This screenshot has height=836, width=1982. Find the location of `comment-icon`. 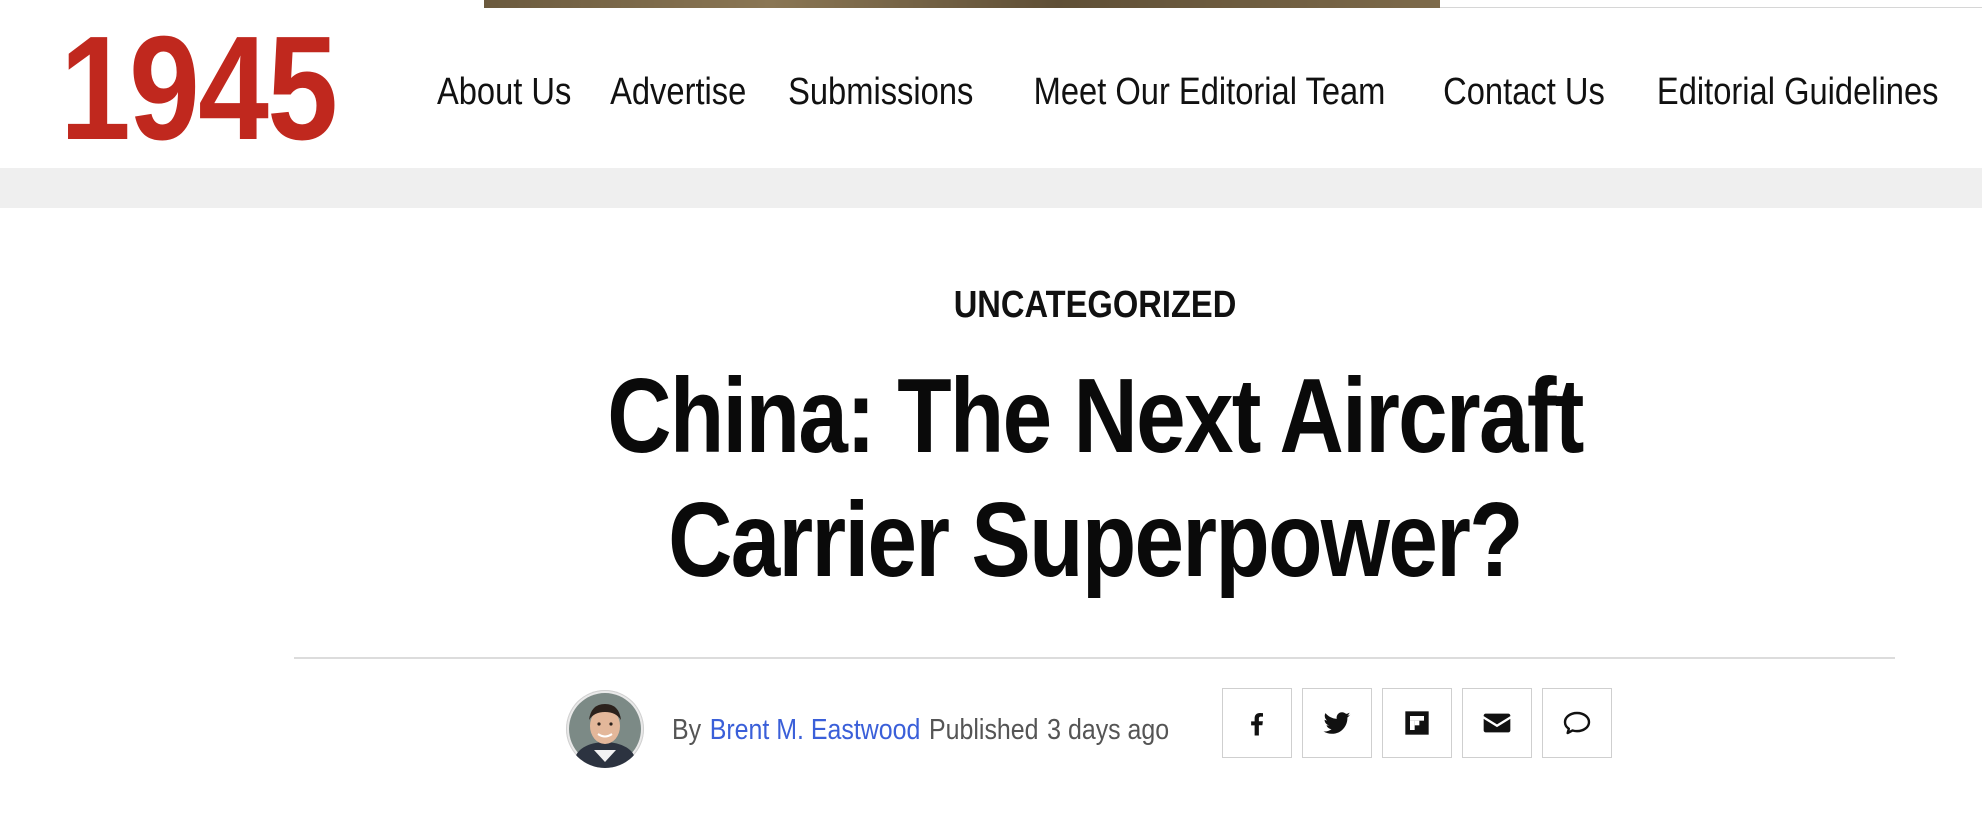

comment-icon is located at coordinates (1577, 723).